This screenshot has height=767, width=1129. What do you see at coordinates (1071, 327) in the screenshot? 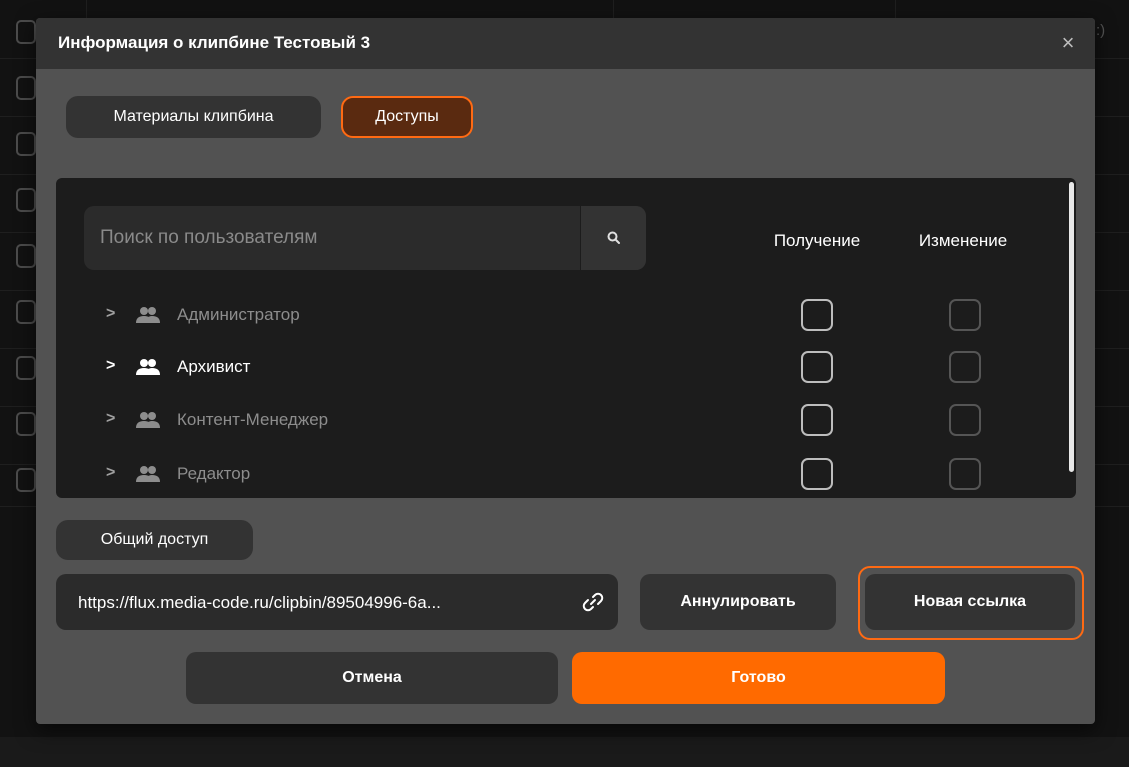
I see `scrollbar` at bounding box center [1071, 327].